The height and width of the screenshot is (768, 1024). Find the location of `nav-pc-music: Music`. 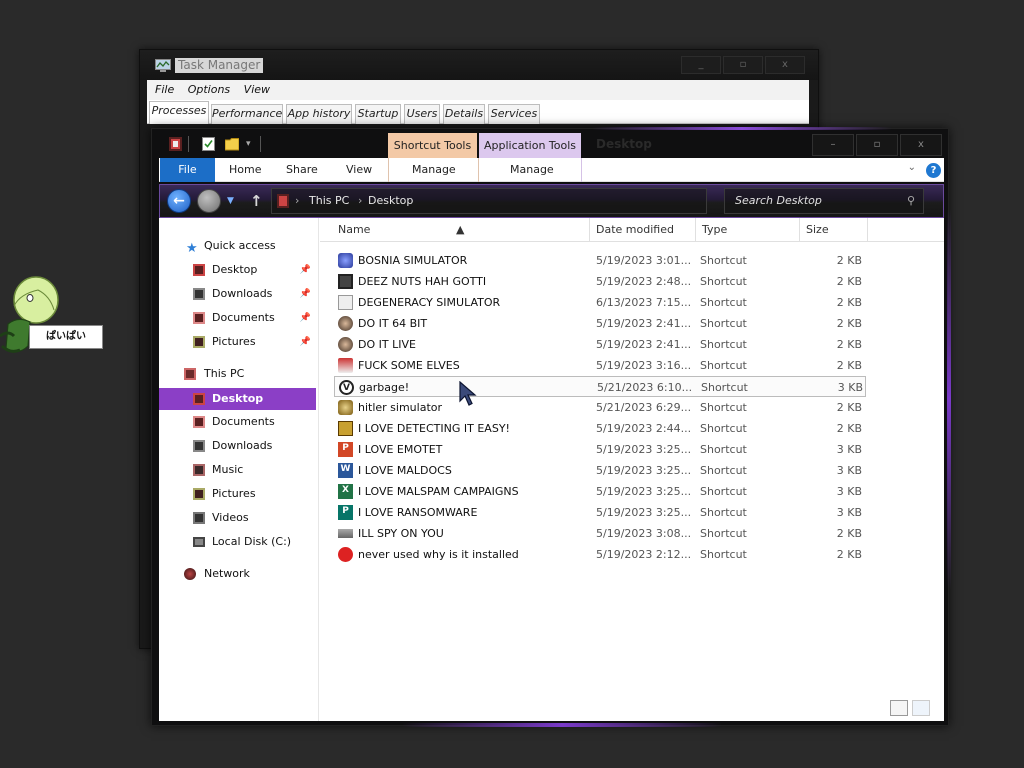

nav-pc-music: Music is located at coordinates (237, 470).